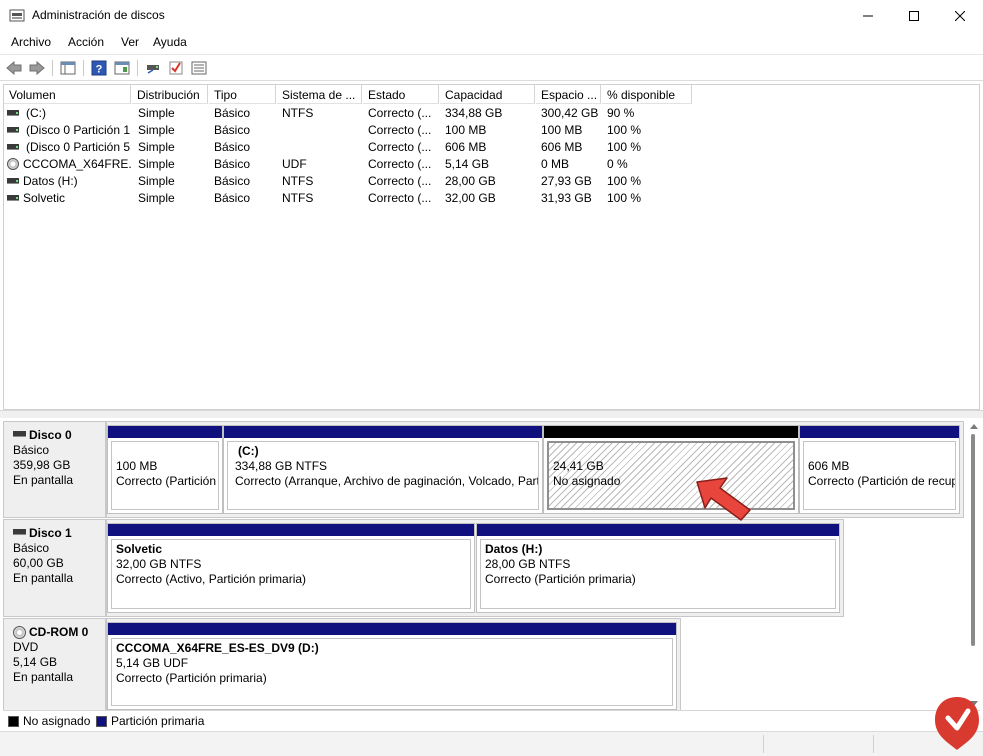  What do you see at coordinates (294, 164) in the screenshot?
I see `cell-sistema: UDF` at bounding box center [294, 164].